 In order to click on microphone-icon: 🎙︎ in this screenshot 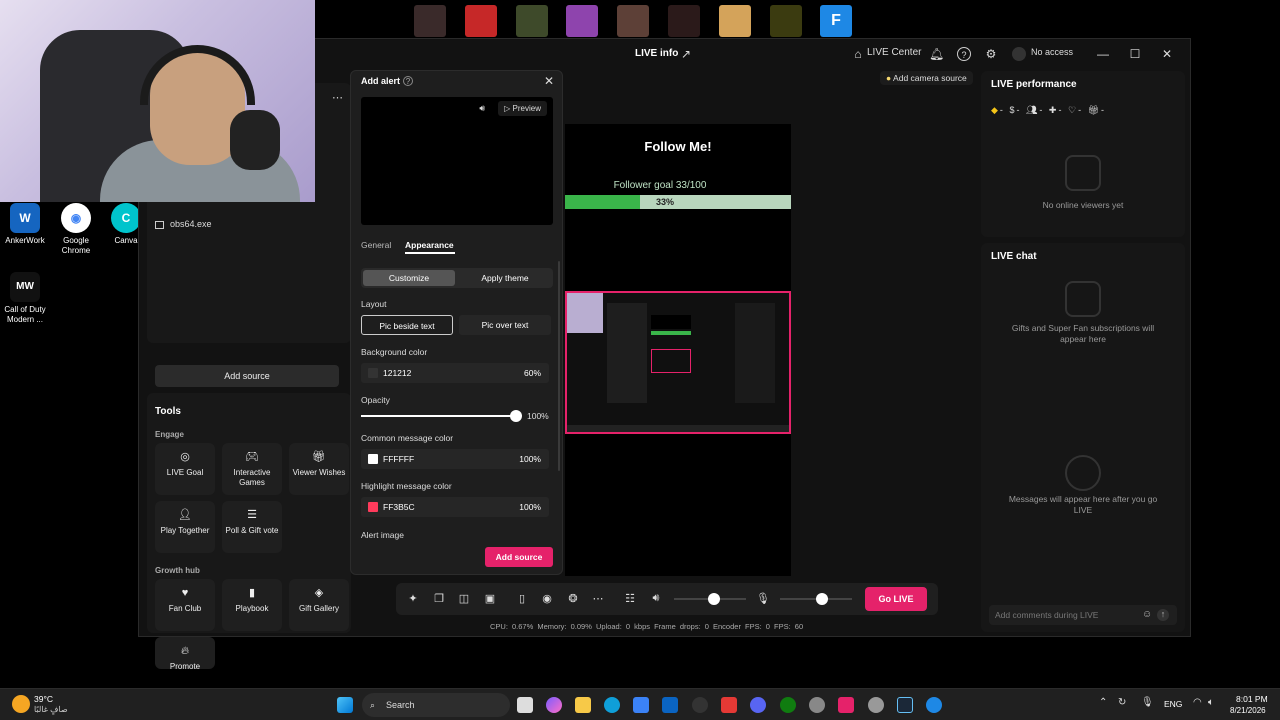, I will do `click(763, 598)`.